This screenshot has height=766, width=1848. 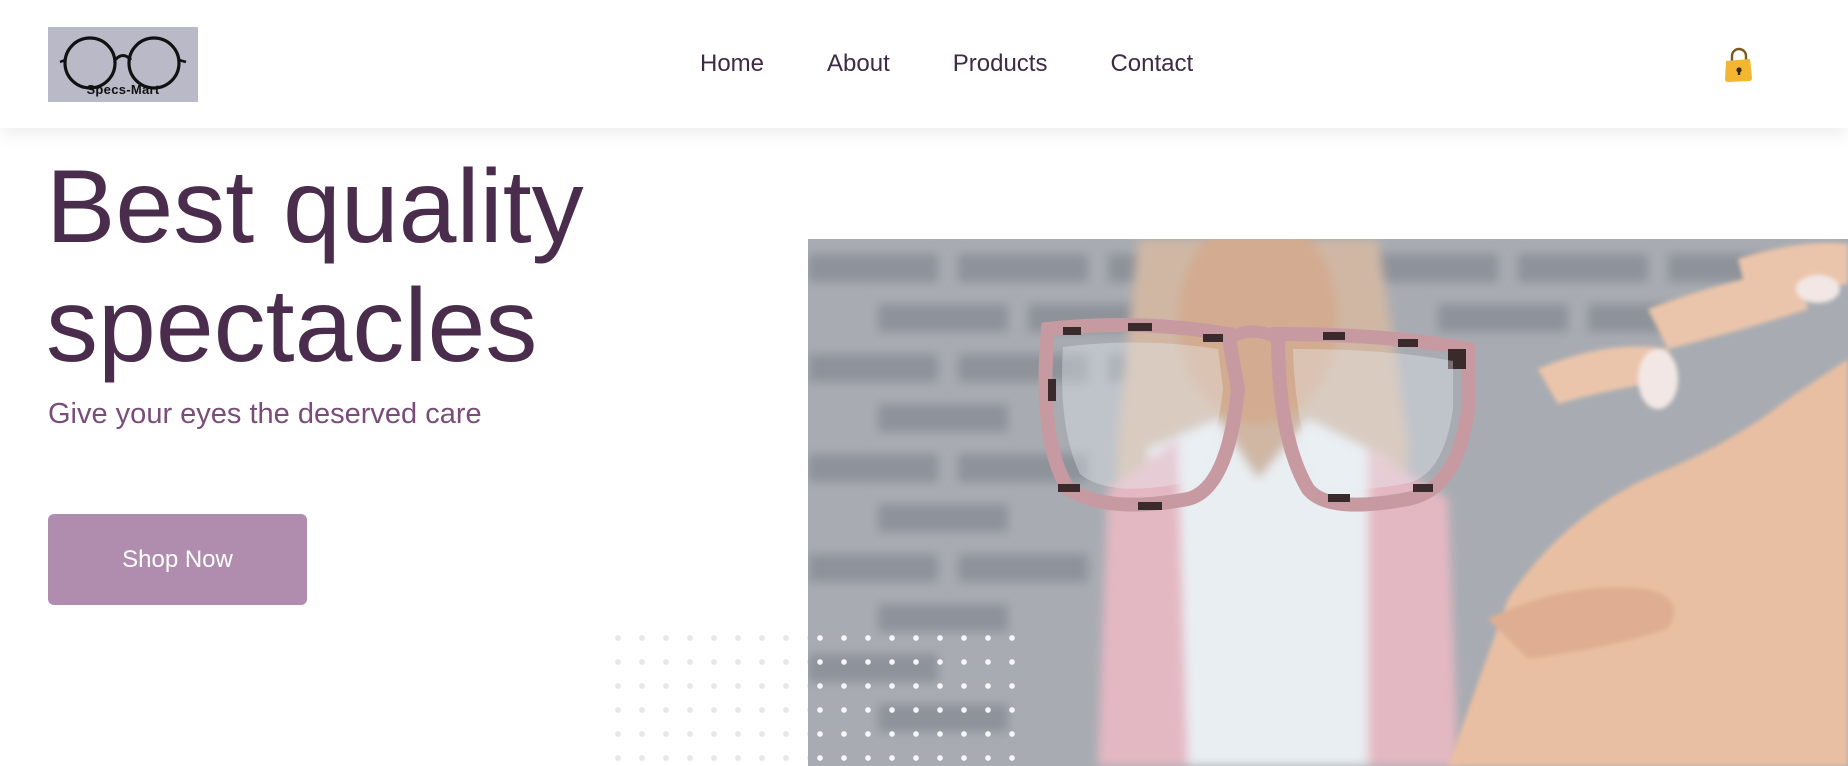 What do you see at coordinates (919, 696) in the screenshot?
I see `dot-pattern-overlay` at bounding box center [919, 696].